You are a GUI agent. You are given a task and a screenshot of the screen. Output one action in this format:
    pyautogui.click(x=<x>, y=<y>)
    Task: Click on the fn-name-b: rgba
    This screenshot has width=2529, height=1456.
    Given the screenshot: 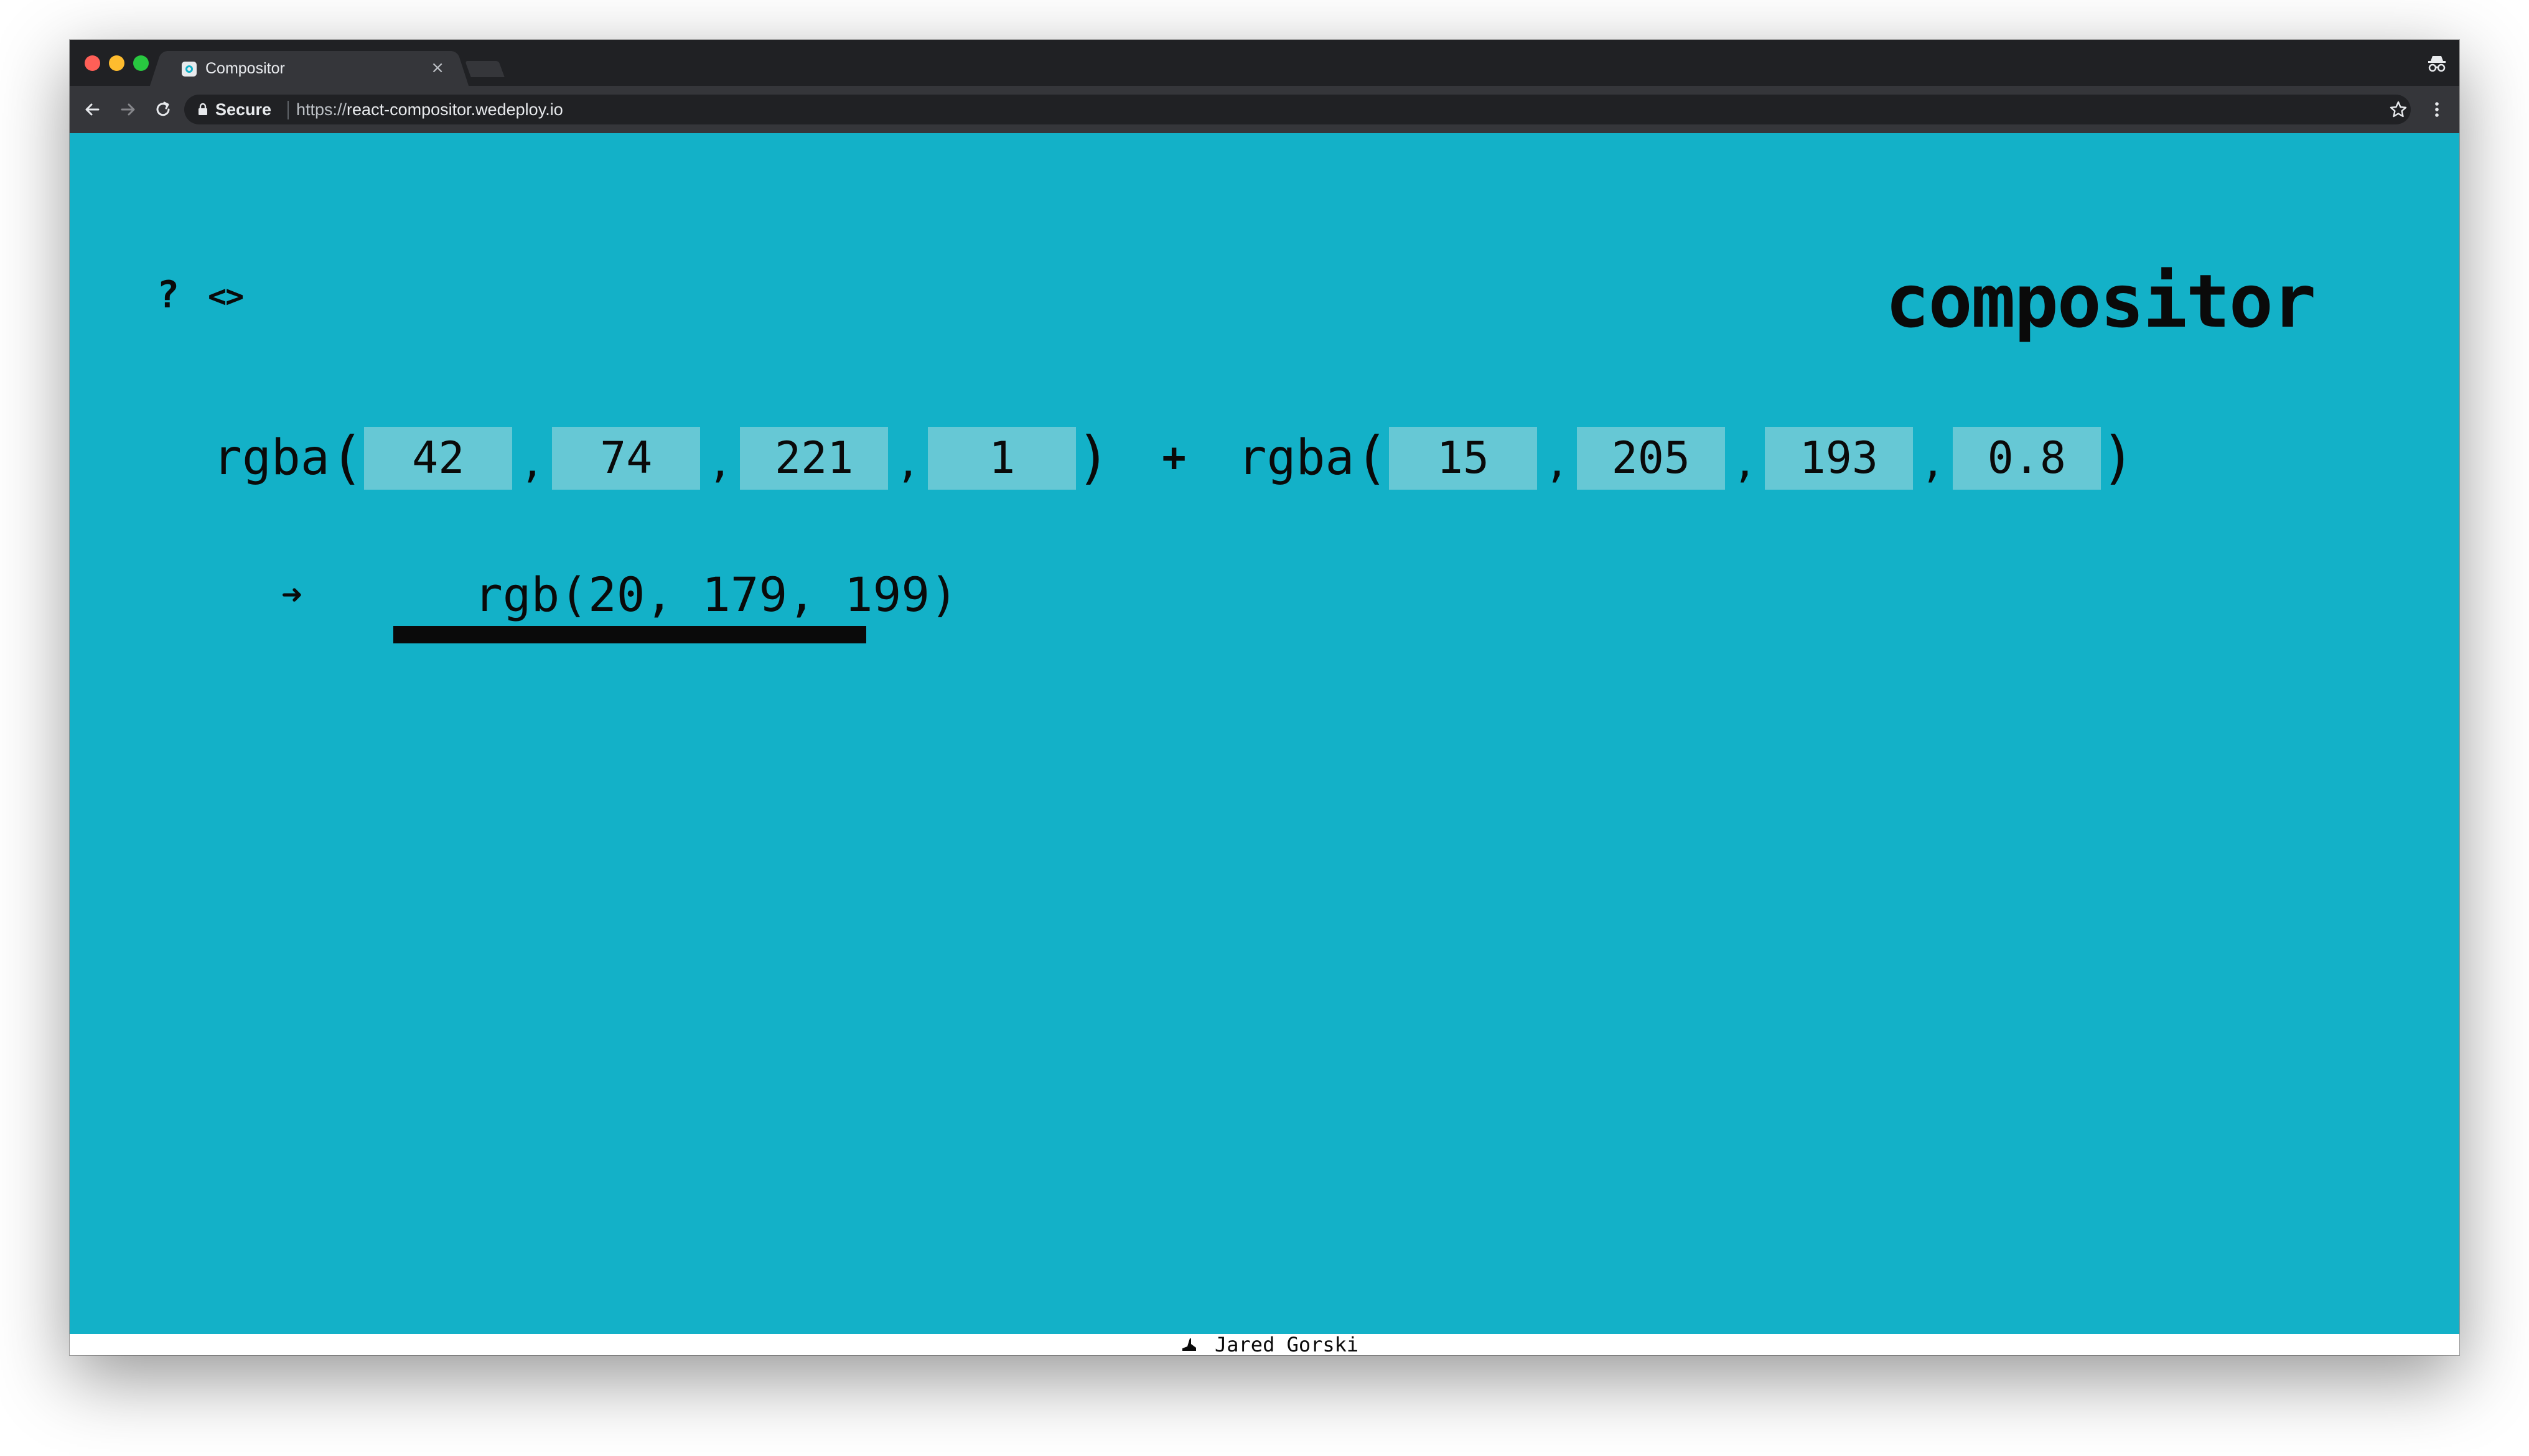 What is the action you would take?
    pyautogui.click(x=1296, y=458)
    